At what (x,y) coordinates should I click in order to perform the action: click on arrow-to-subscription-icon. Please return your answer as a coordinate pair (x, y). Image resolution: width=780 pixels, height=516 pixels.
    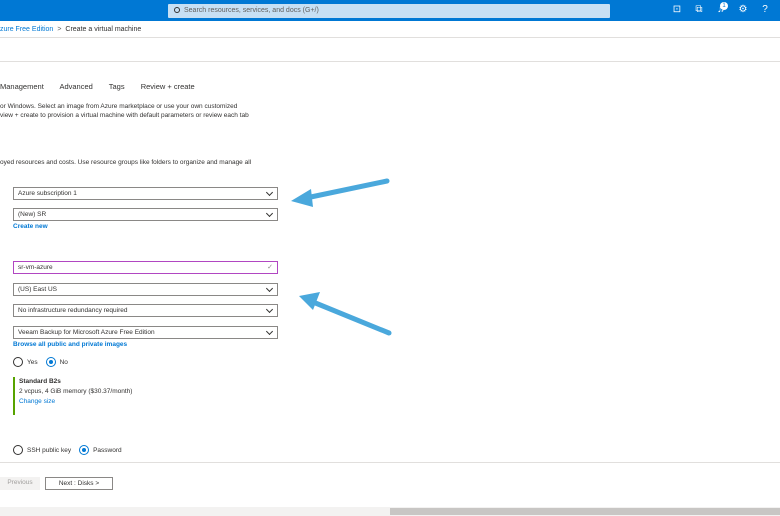
    Looking at the image, I should click on (340, 192).